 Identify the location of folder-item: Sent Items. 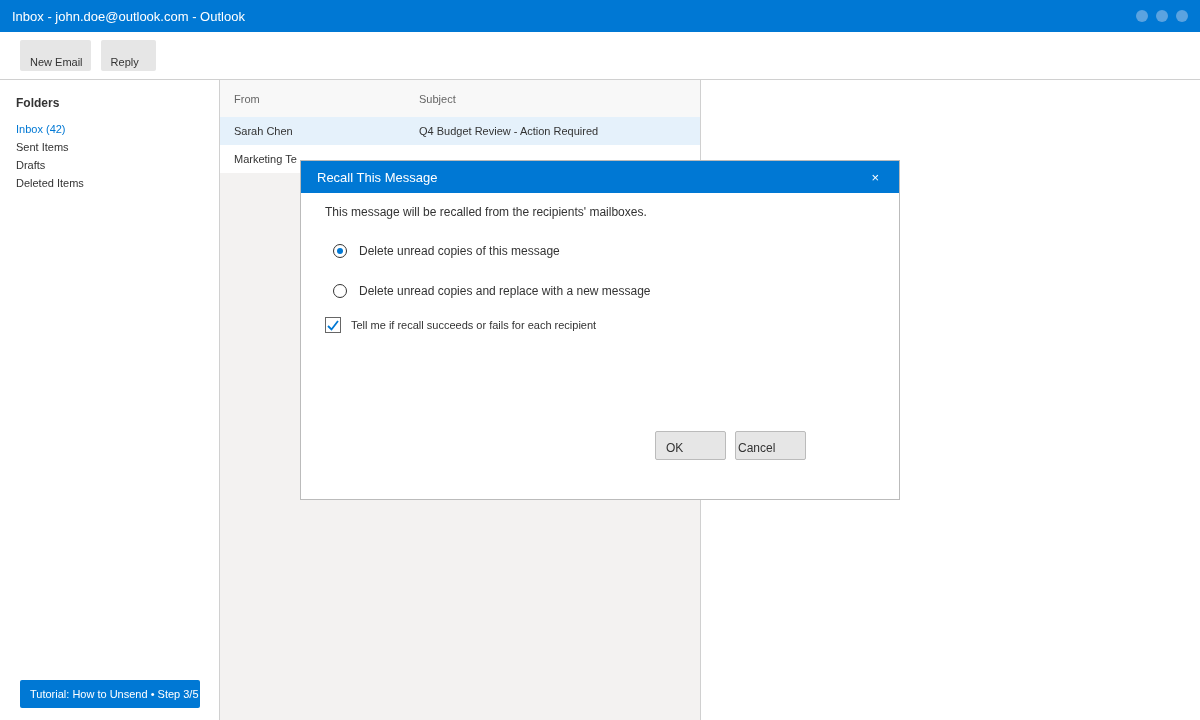
(109, 147).